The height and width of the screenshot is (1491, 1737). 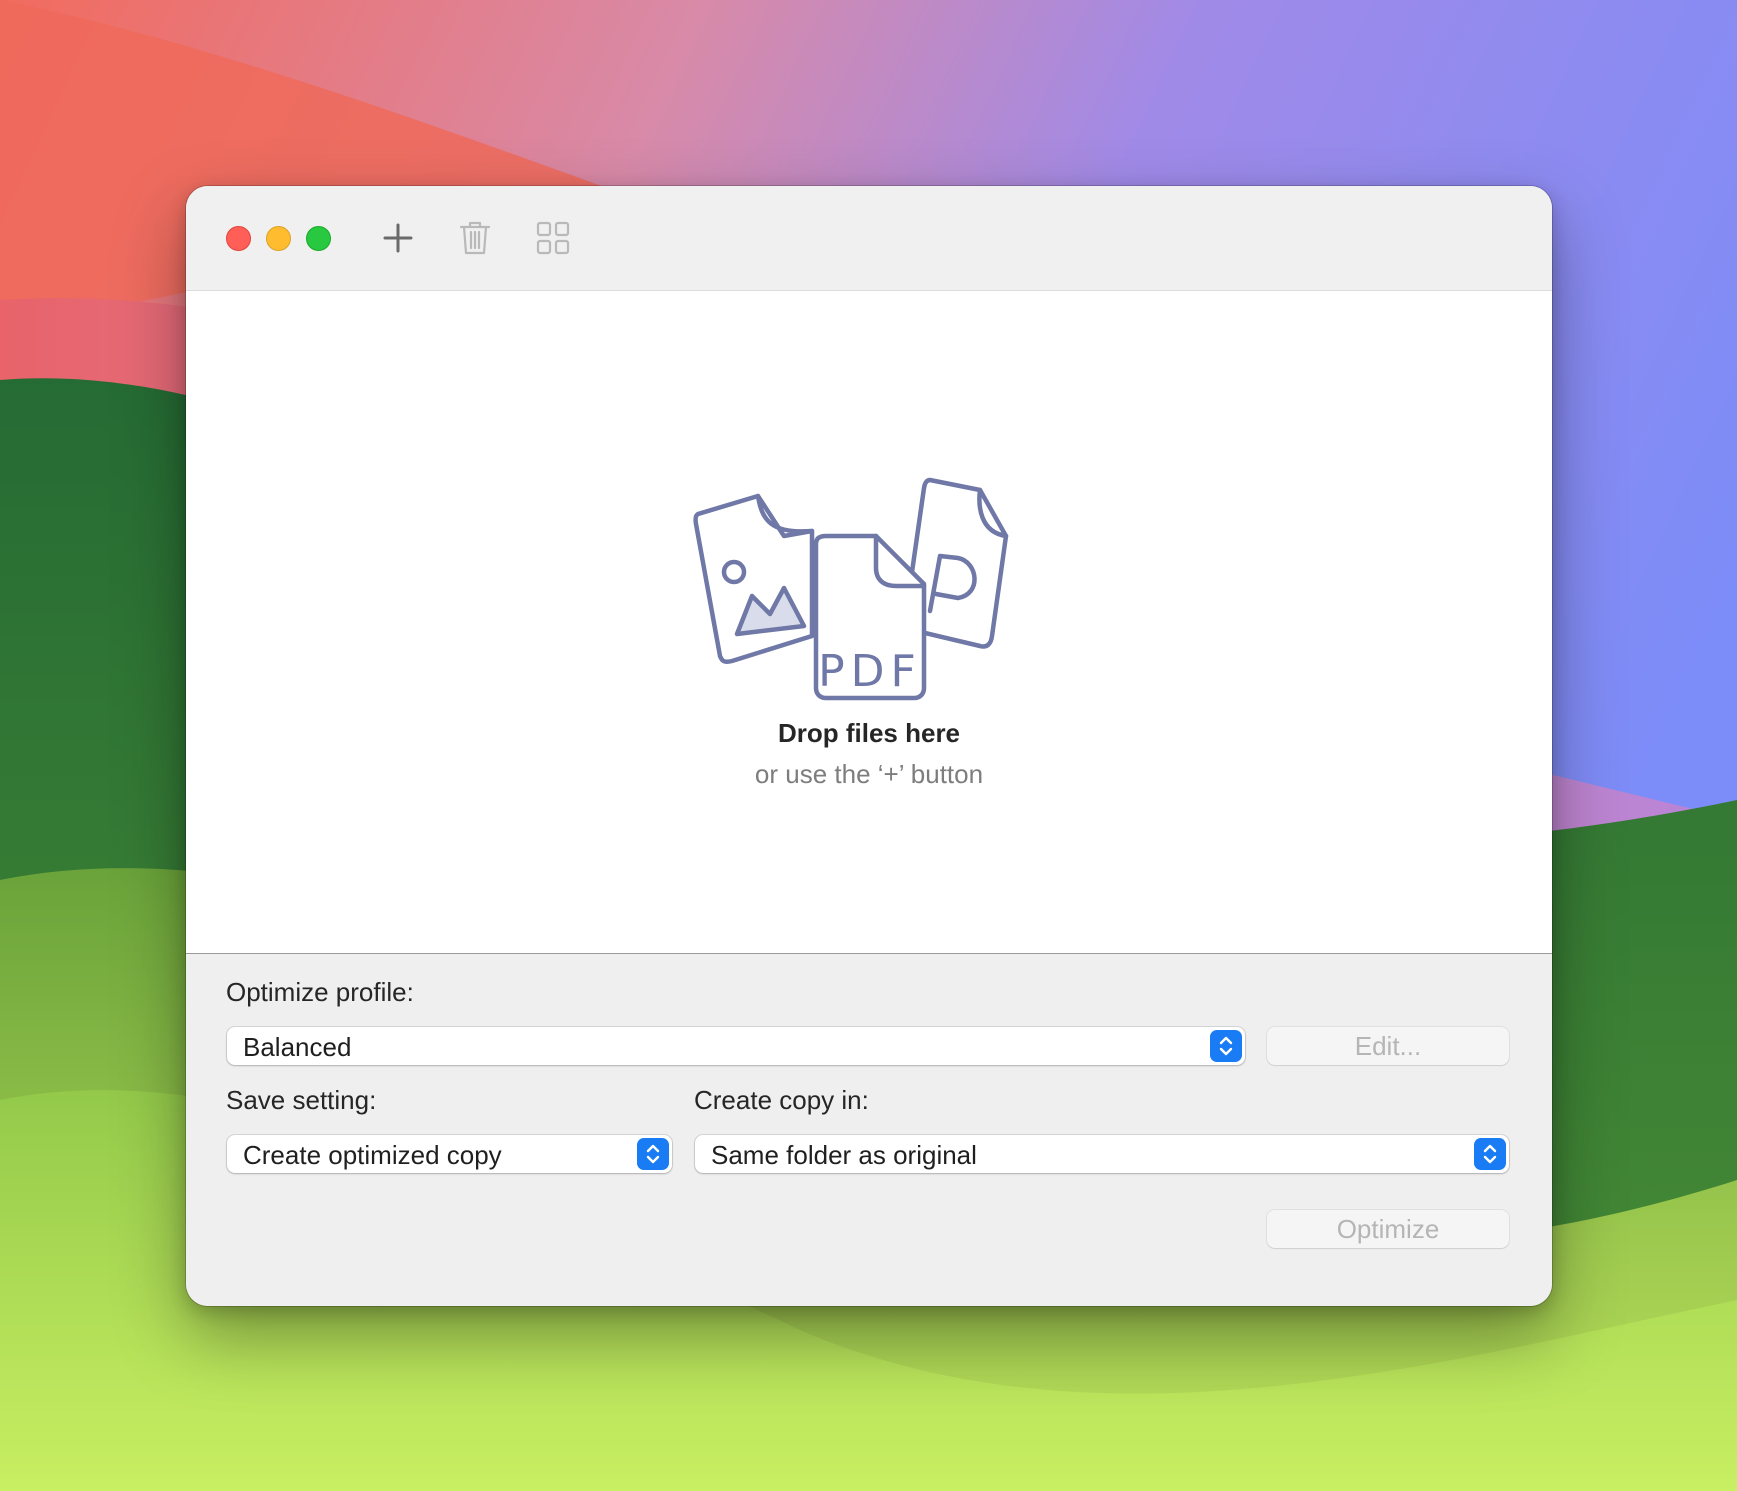 I want to click on optimize-button: Optimize, so click(x=1388, y=1229).